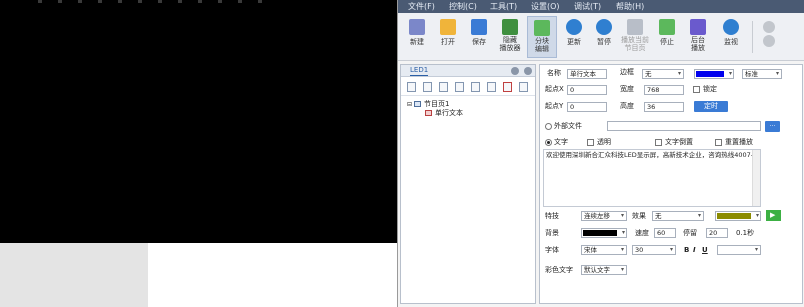 The width and height of the screenshot is (804, 307). What do you see at coordinates (731, 42) in the screenshot?
I see `monitor-label: 监视` at bounding box center [731, 42].